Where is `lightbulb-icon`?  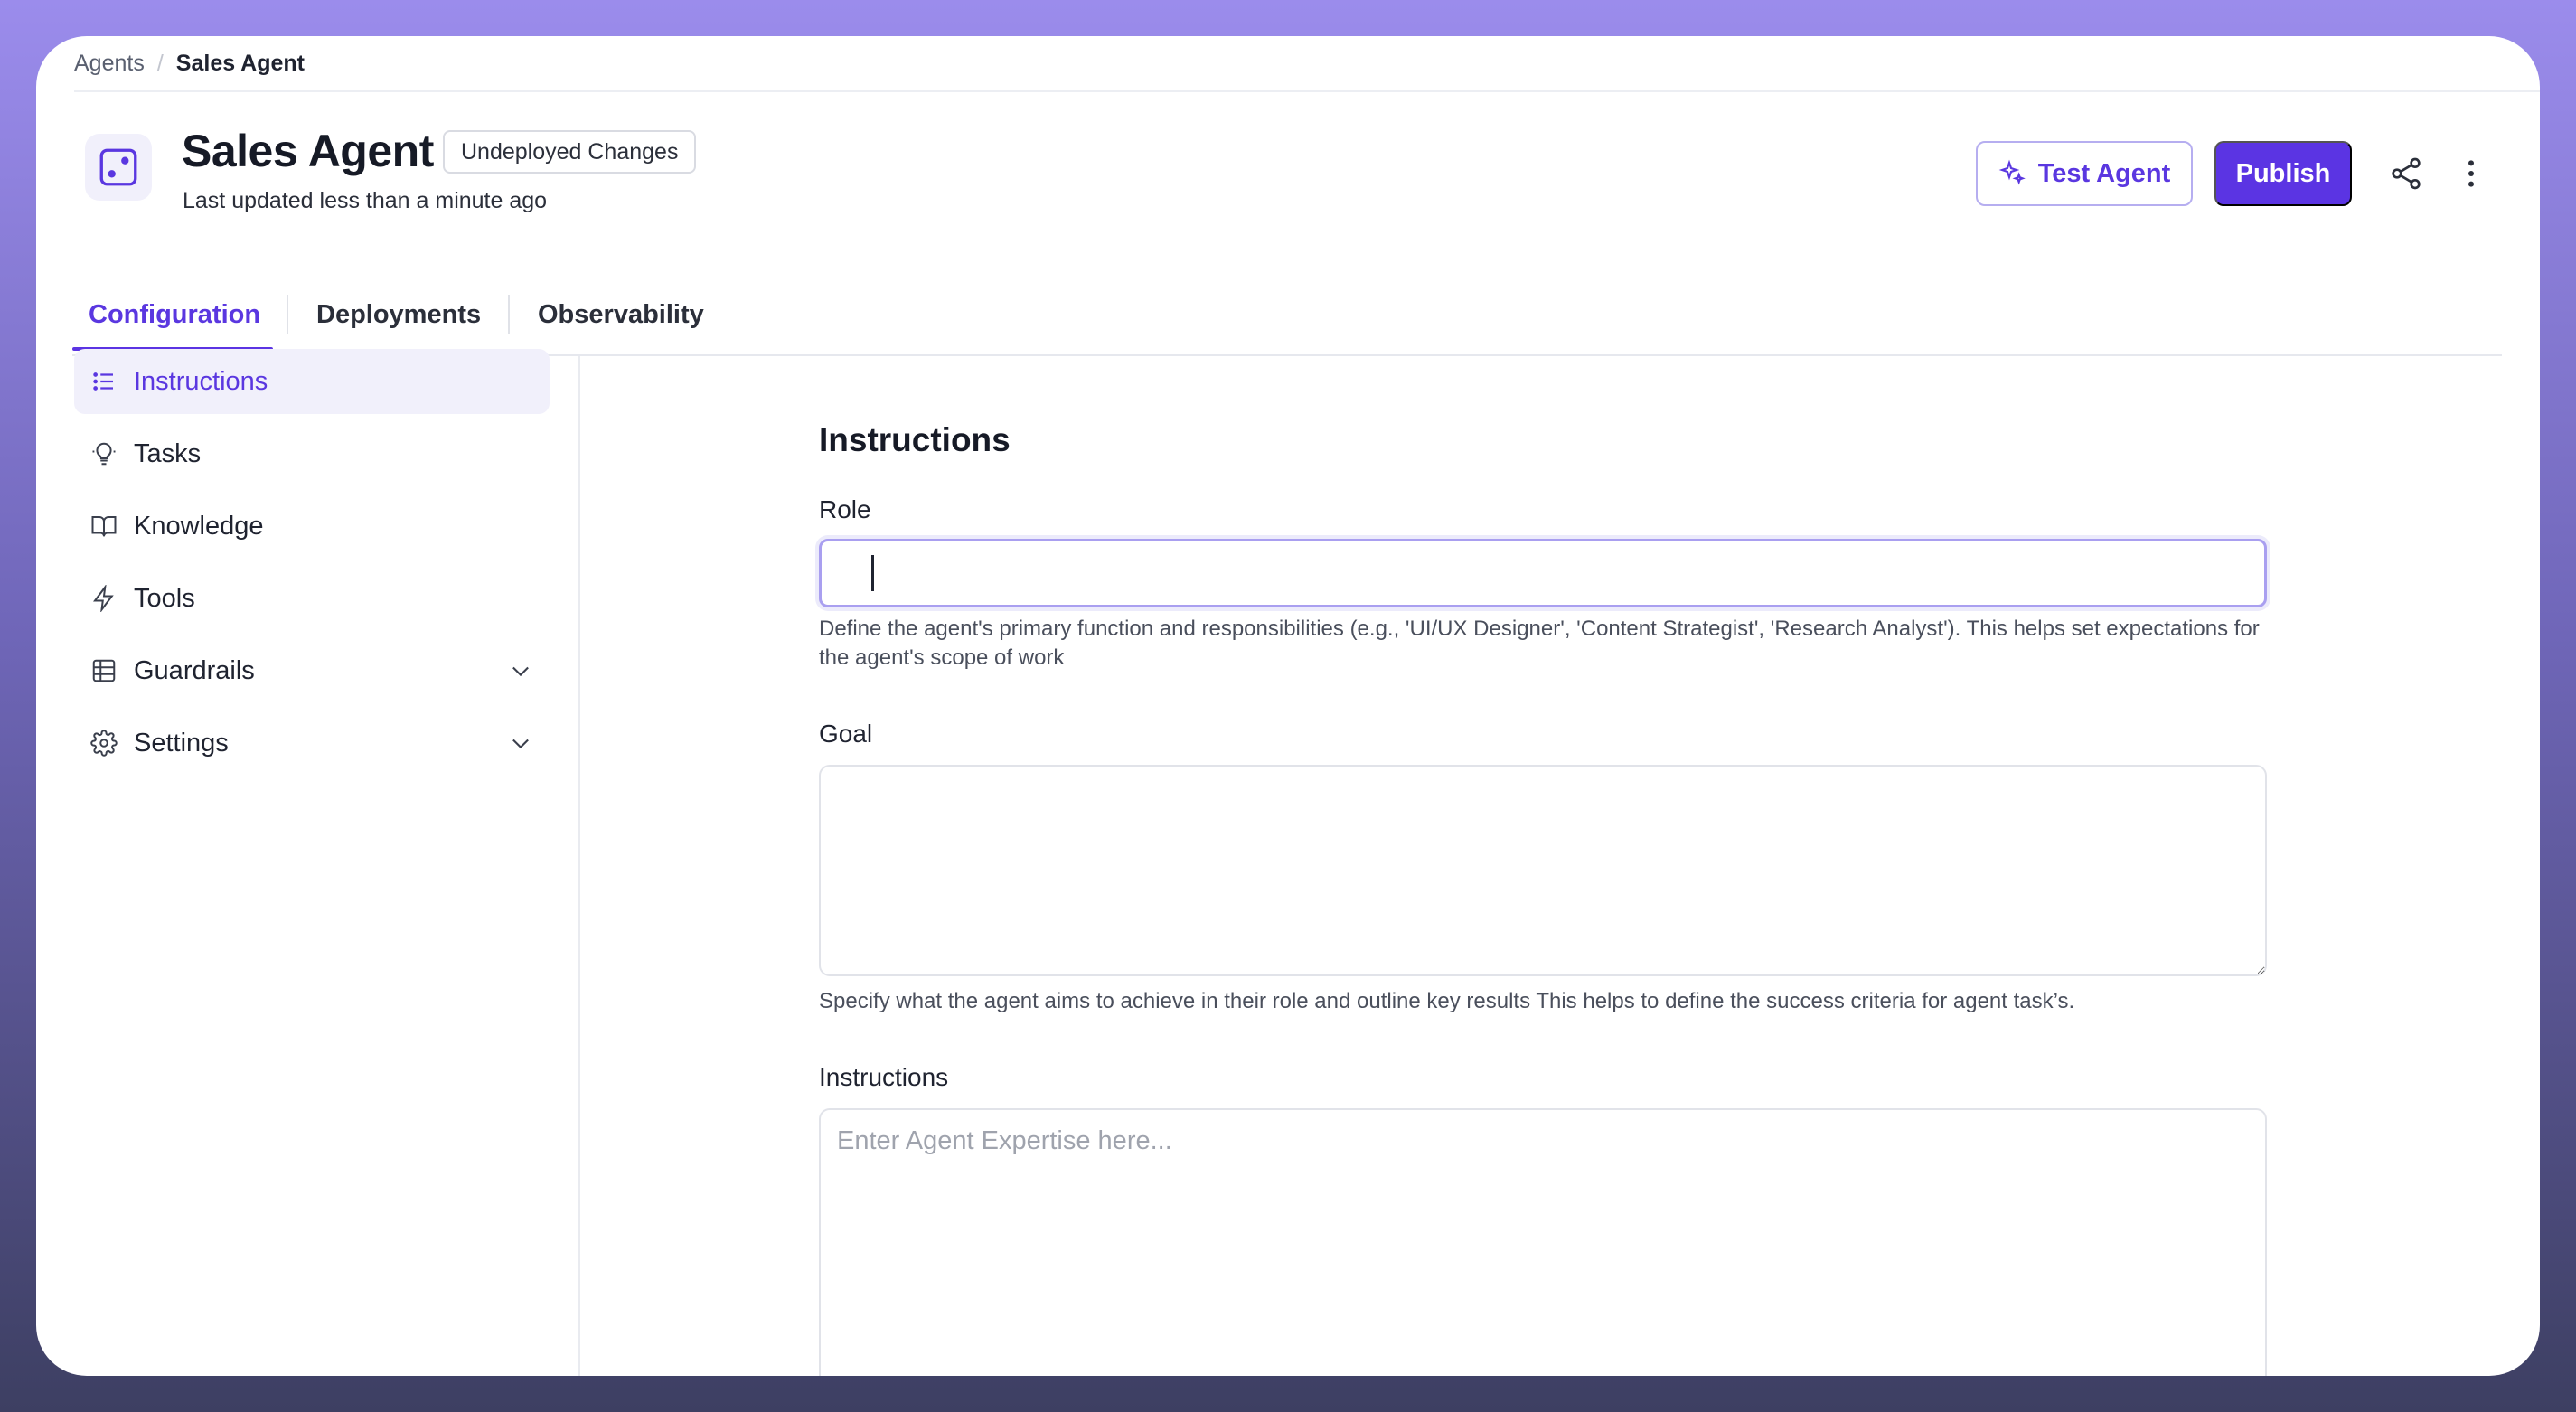 lightbulb-icon is located at coordinates (104, 454).